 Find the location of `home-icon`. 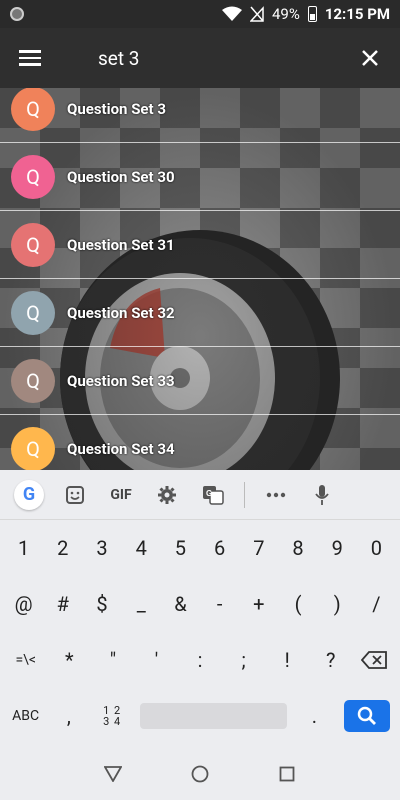

home-icon is located at coordinates (200, 774).